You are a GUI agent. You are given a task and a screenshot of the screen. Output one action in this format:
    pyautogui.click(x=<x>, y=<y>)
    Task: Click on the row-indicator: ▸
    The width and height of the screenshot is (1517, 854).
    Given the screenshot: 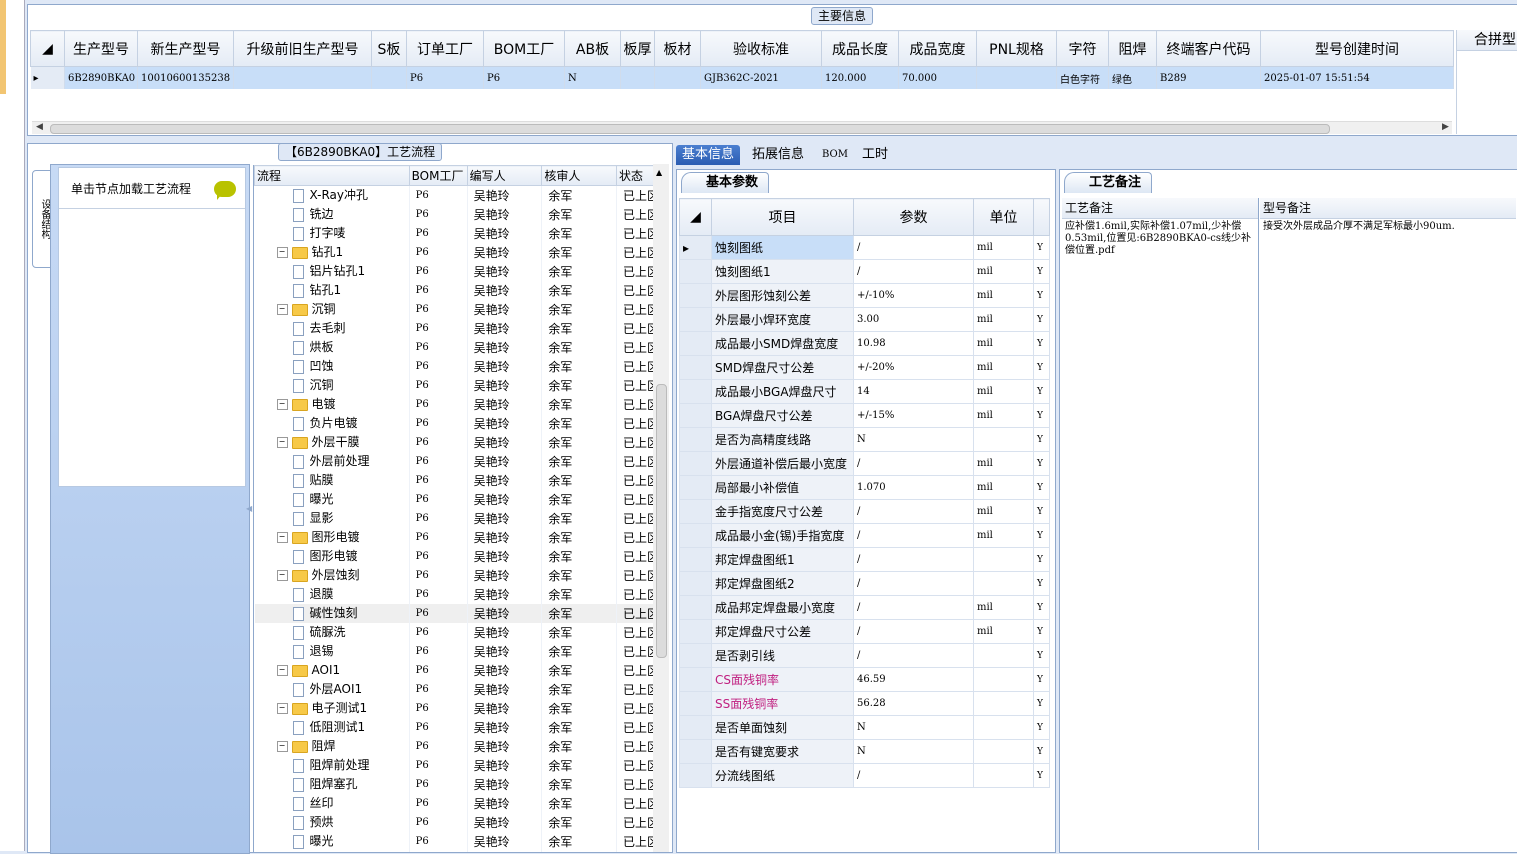 What is the action you would take?
    pyautogui.click(x=47, y=77)
    